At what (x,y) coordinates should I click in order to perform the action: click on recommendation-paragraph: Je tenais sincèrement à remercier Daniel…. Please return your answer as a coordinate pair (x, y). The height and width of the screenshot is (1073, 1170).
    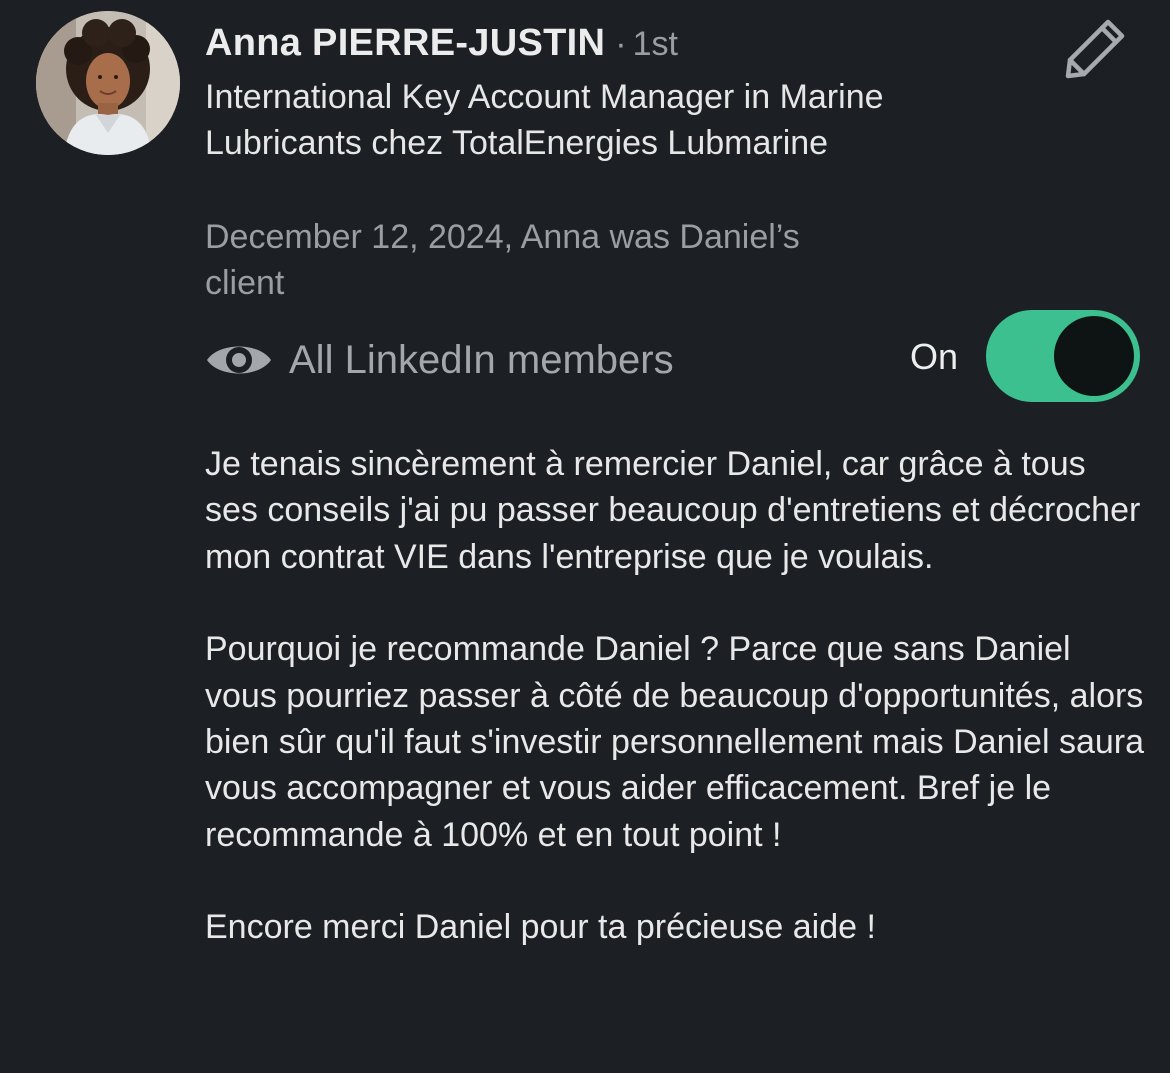
    Looking at the image, I should click on (673, 510).